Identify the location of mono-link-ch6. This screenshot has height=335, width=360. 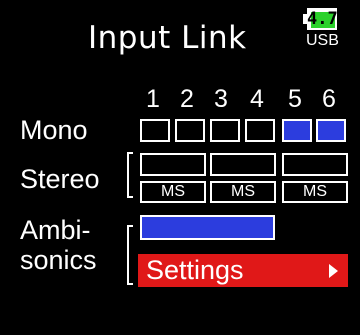
(331, 130).